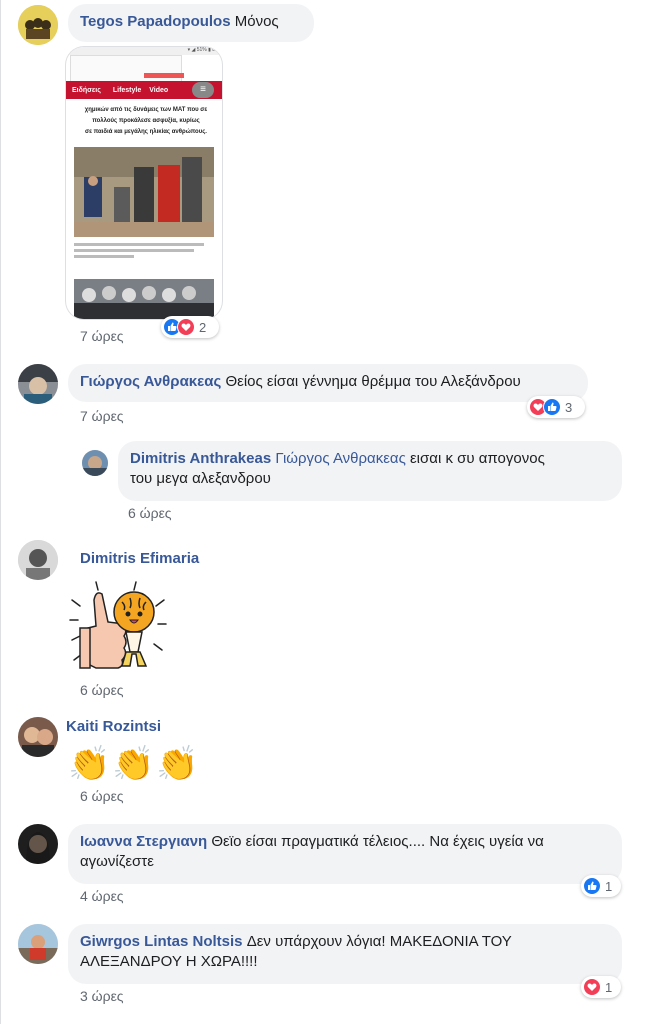  Describe the element at coordinates (169, 961) in the screenshot. I see `comment-text: ΑΛΕΞΑΝΔΡΟΥ Η ΧΩΡΑ!!!!` at that location.